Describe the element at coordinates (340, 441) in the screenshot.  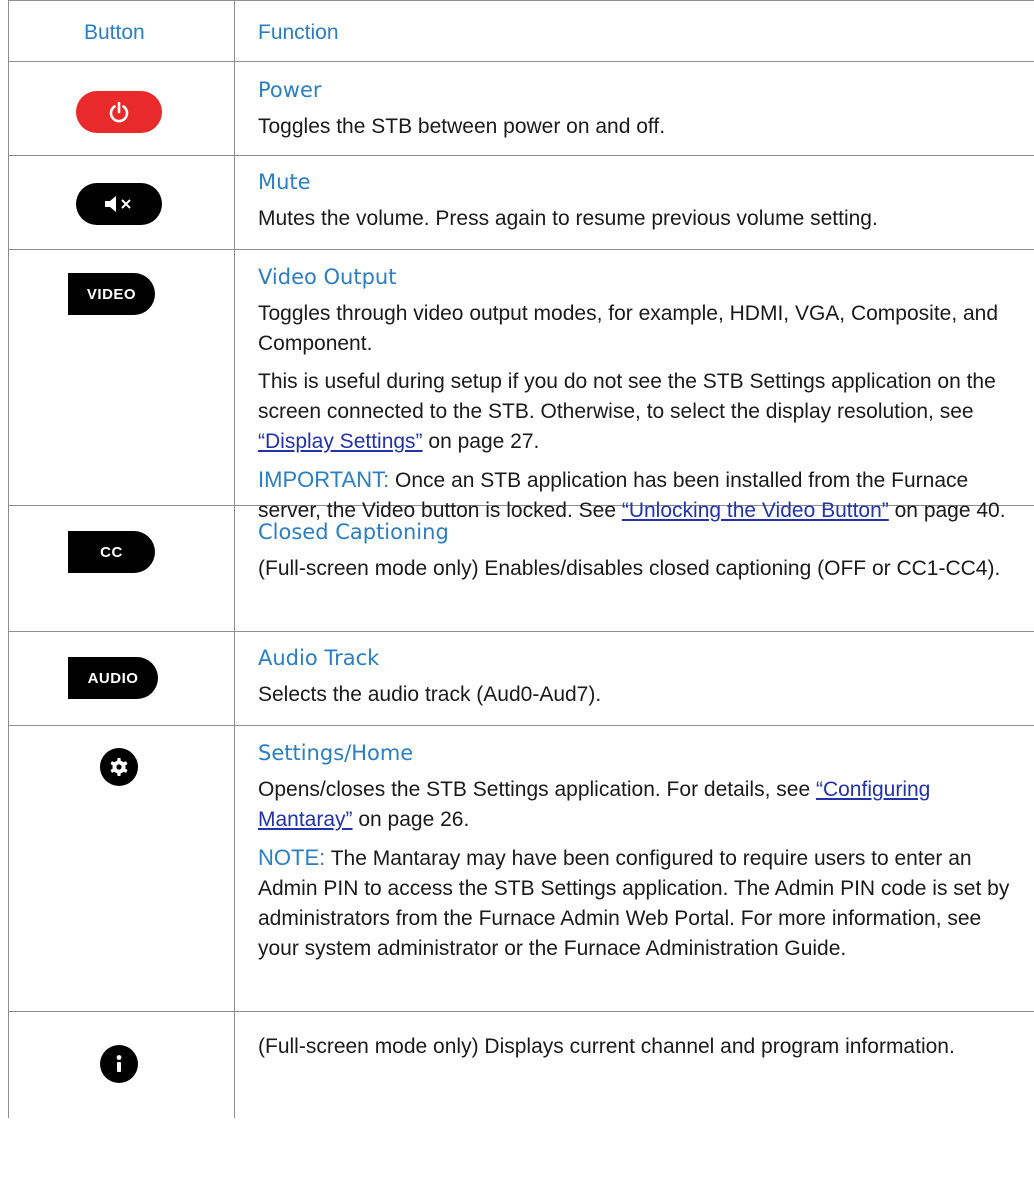
I see `display-settings-link: “Display Settings”` at that location.